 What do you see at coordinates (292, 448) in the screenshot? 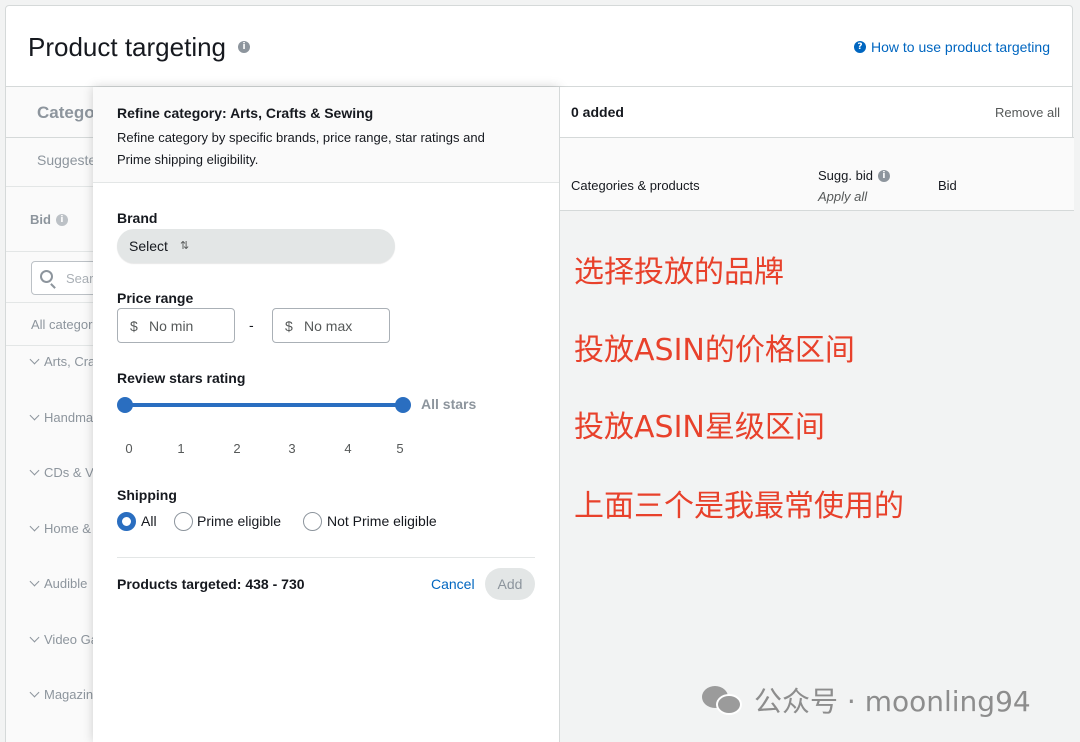
I see `slider-tick-label: 3` at bounding box center [292, 448].